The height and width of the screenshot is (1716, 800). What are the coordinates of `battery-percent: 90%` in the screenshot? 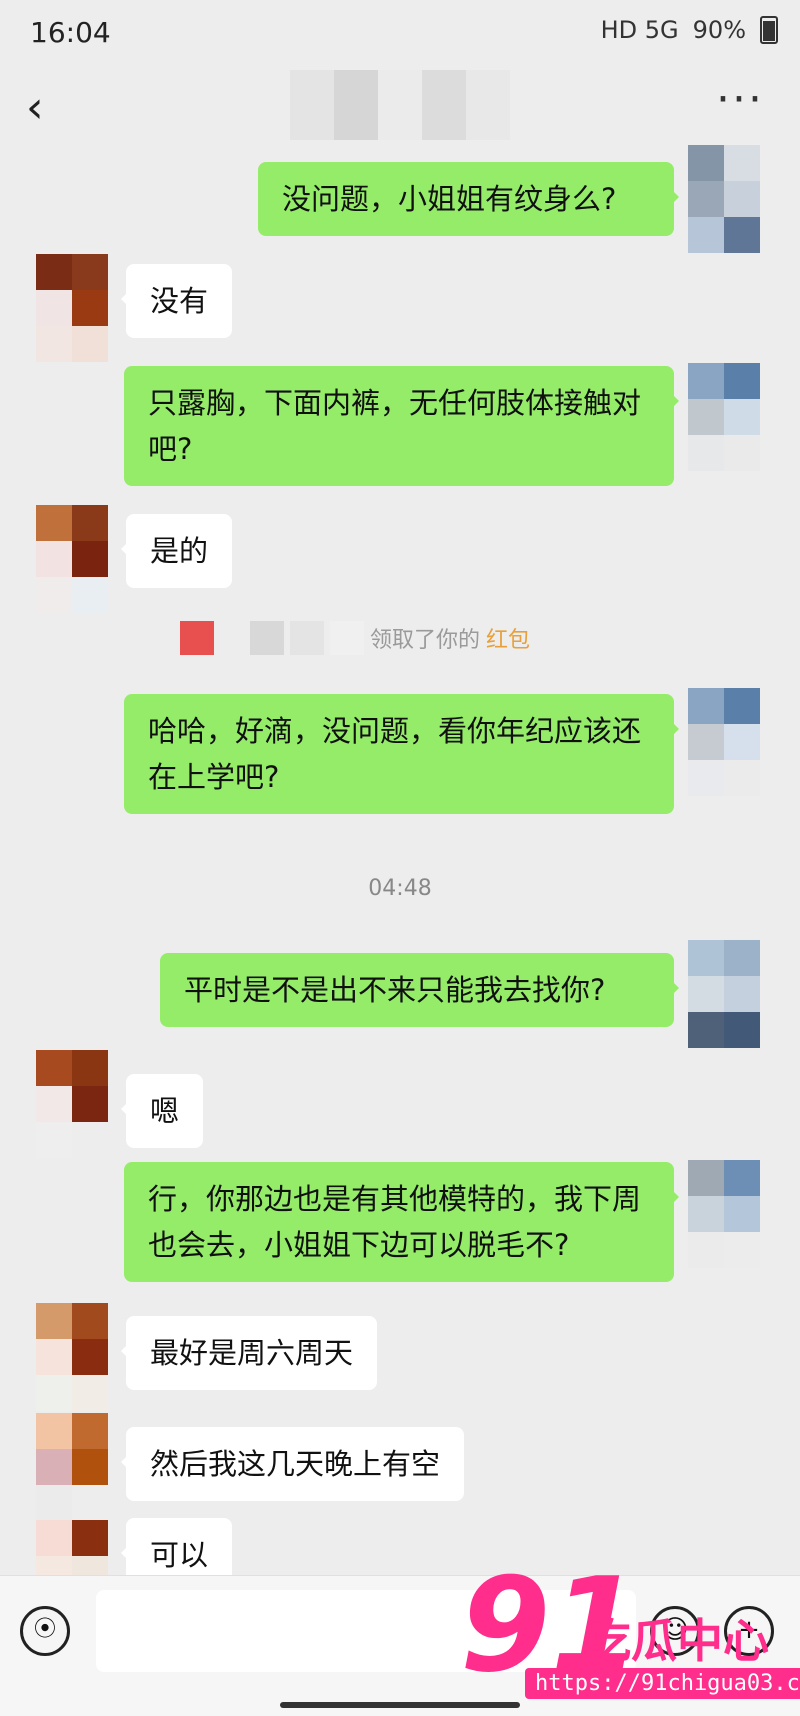 It's located at (719, 30).